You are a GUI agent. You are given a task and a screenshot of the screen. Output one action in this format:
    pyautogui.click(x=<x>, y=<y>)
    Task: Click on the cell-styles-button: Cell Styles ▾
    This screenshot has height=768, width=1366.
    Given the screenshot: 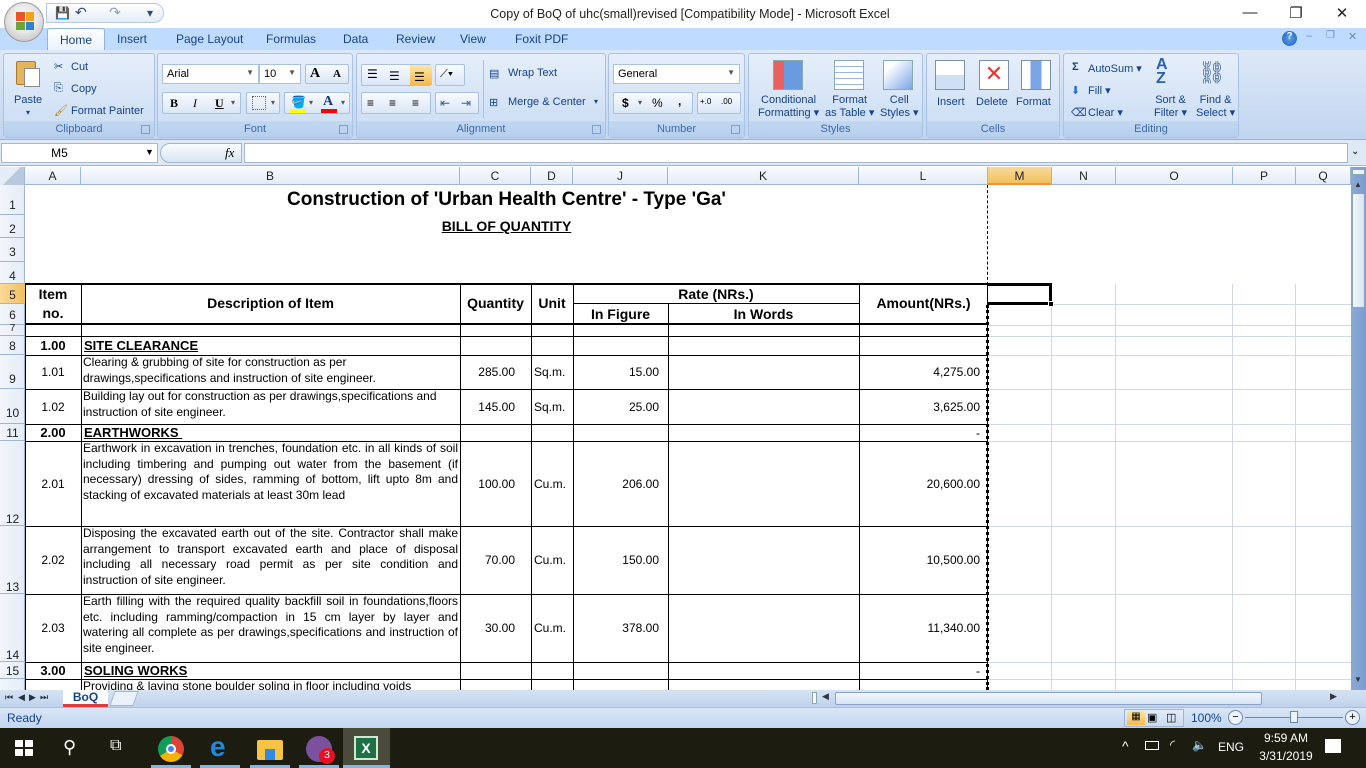 What is the action you would take?
    pyautogui.click(x=899, y=107)
    